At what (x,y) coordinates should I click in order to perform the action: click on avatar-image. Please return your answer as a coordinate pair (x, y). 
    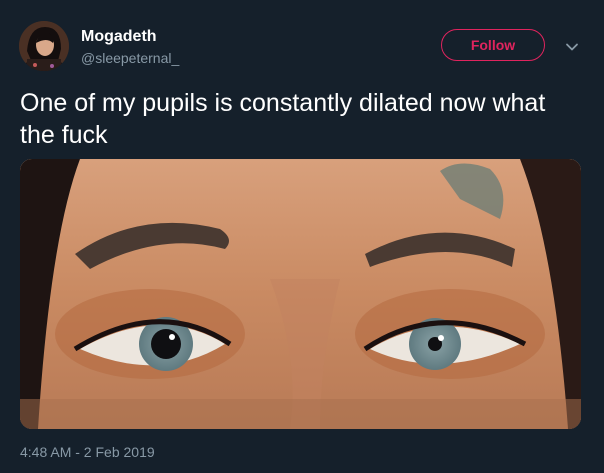
    Looking at the image, I should click on (44, 46).